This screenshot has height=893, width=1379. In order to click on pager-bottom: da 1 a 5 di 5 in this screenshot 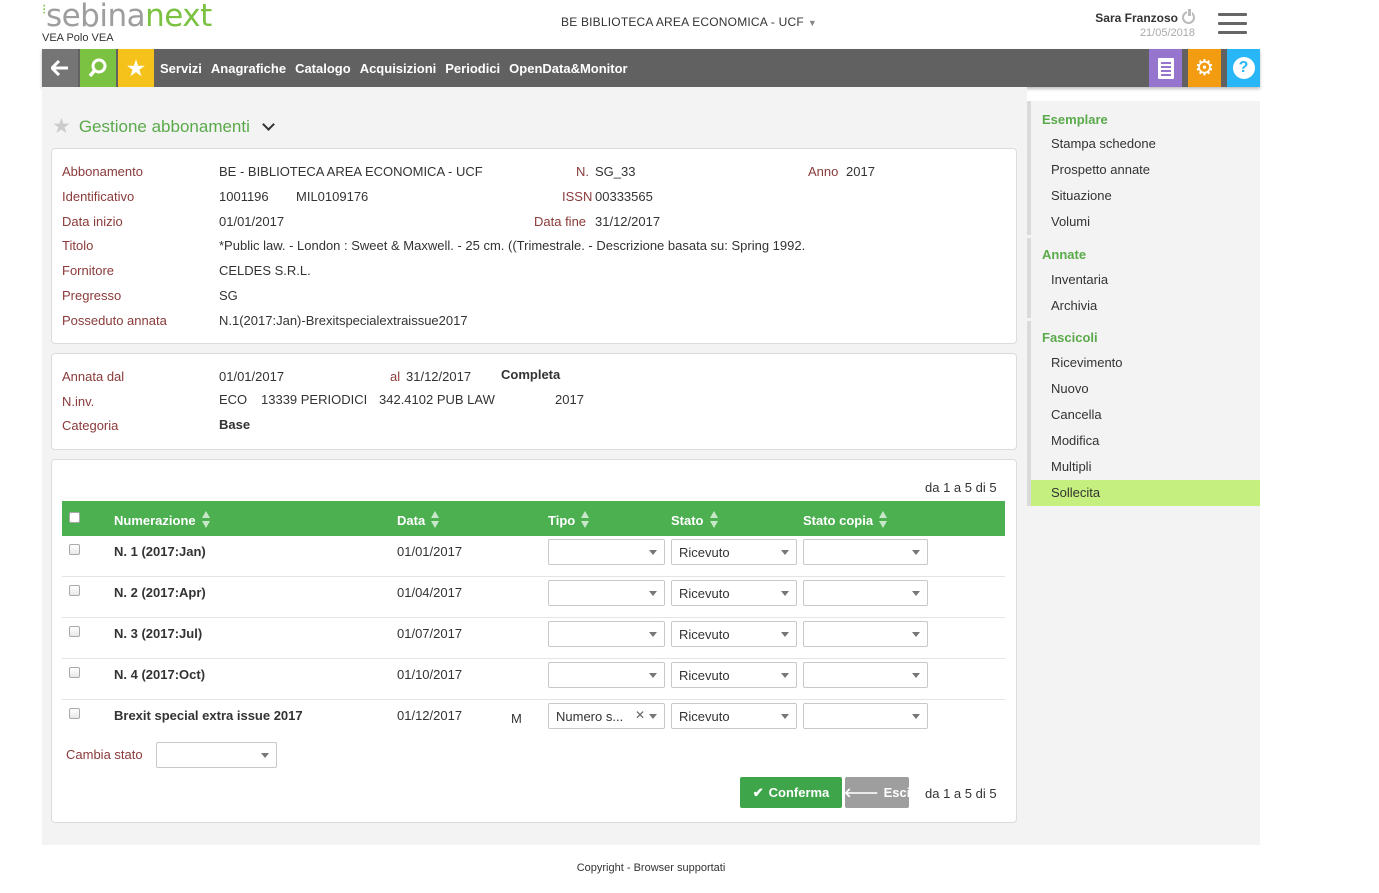, I will do `click(961, 793)`.